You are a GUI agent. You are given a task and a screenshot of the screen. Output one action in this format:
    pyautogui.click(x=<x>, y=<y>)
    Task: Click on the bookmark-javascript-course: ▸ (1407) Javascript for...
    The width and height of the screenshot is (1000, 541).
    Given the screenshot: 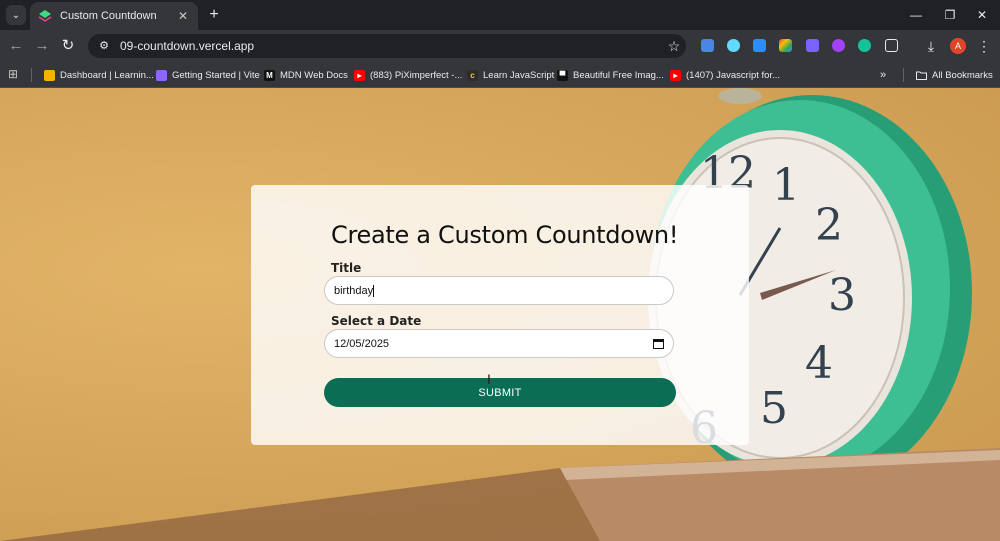 What is the action you would take?
    pyautogui.click(x=725, y=75)
    